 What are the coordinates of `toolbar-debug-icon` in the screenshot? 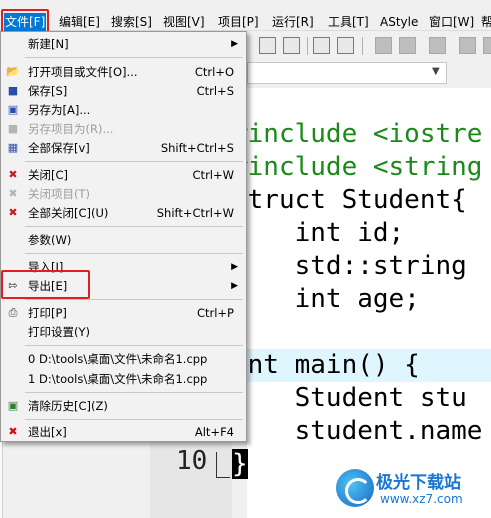 It's located at (467, 45).